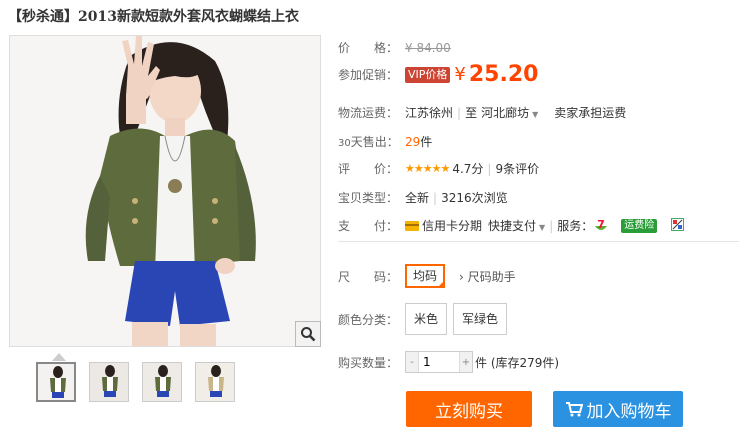 The width and height of the screenshot is (739, 444). Describe the element at coordinates (629, 411) in the screenshot. I see `add-to-cart-label: 加入购物车` at that location.